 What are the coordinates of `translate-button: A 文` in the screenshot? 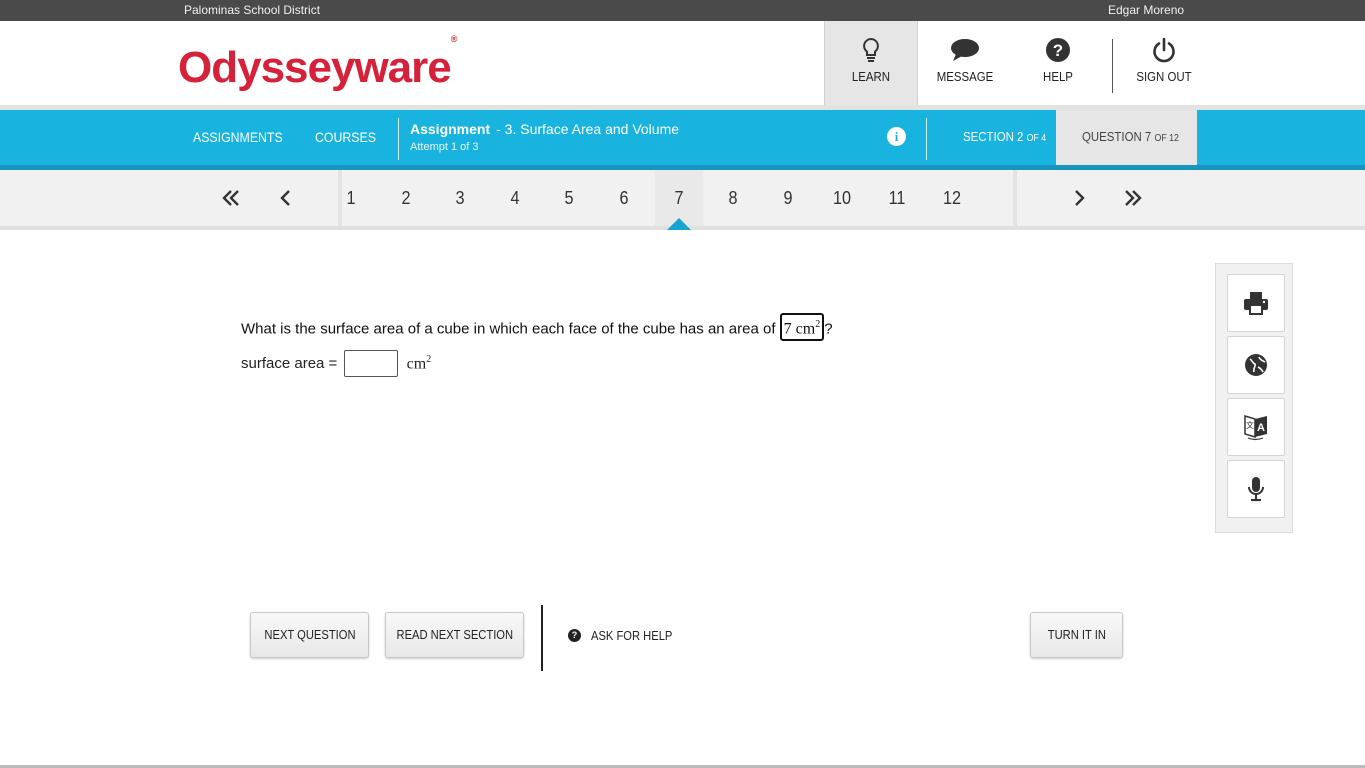 It's located at (1256, 427).